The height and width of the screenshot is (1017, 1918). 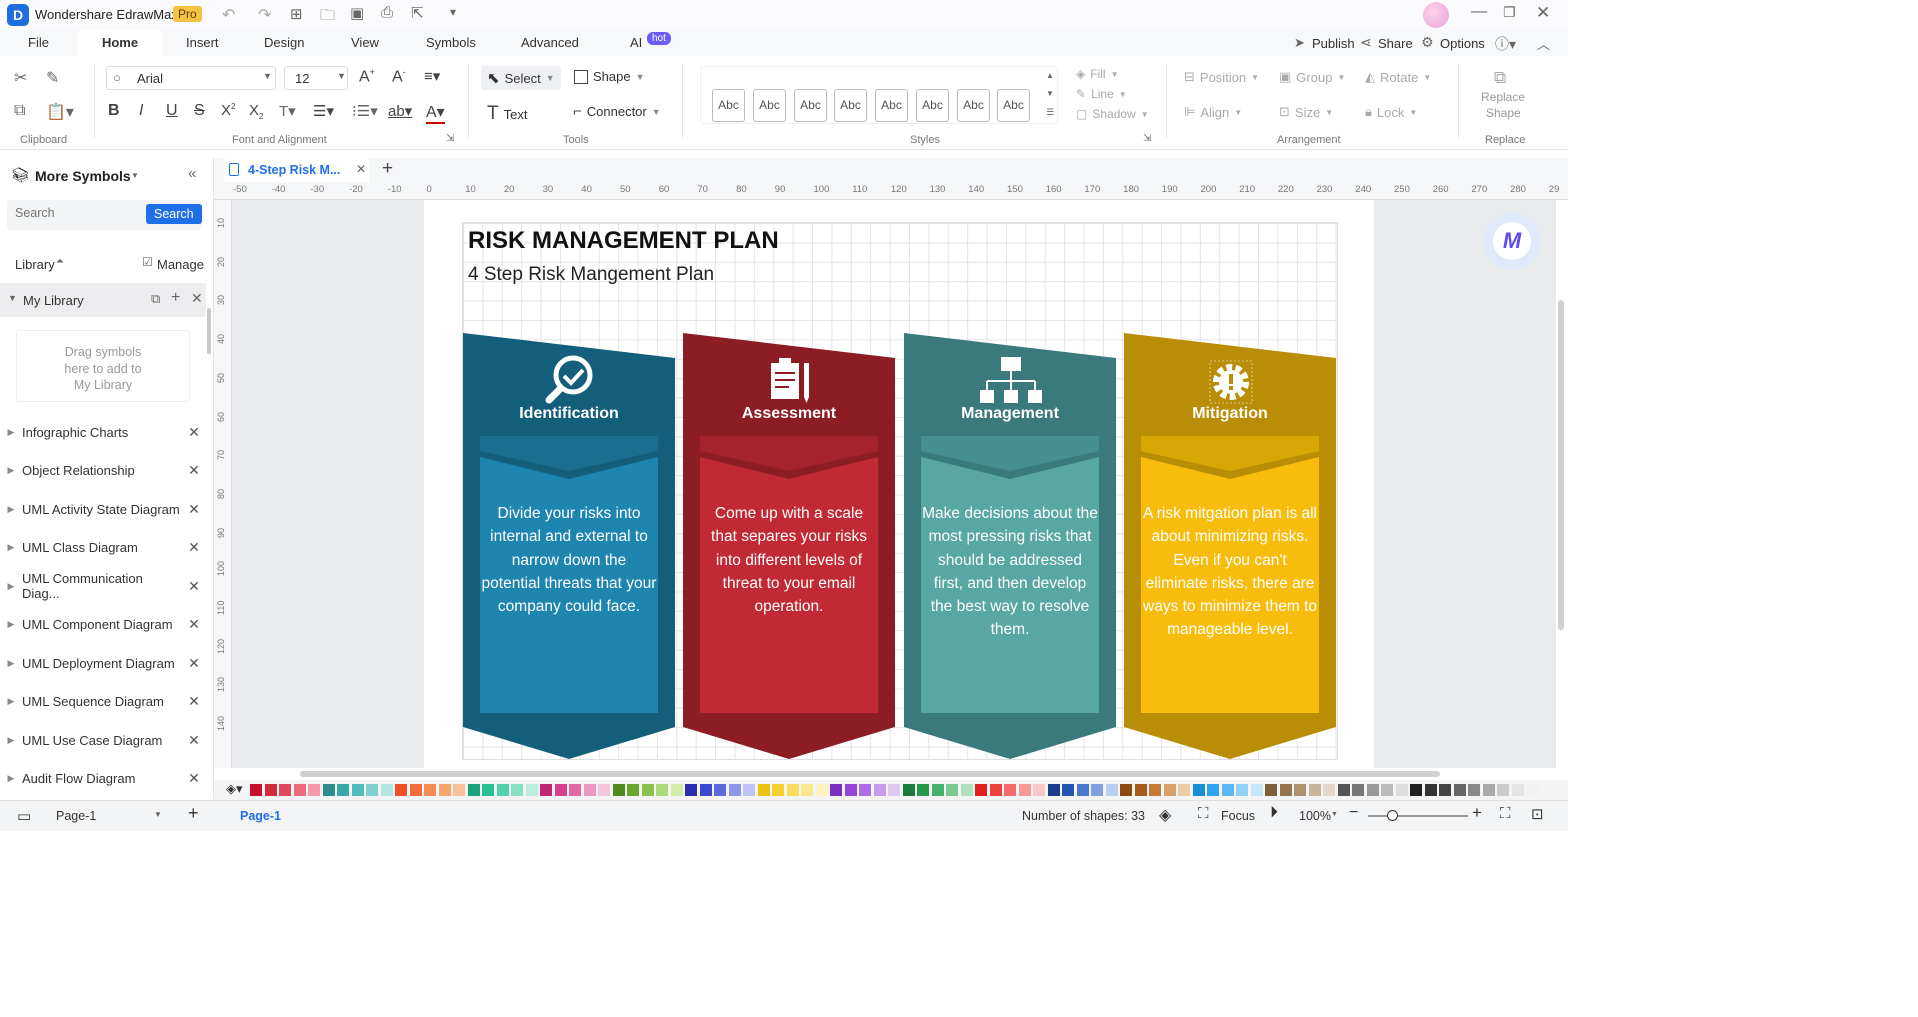 I want to click on shadow-button: ▢ Shadow ▼, so click(x=1112, y=114).